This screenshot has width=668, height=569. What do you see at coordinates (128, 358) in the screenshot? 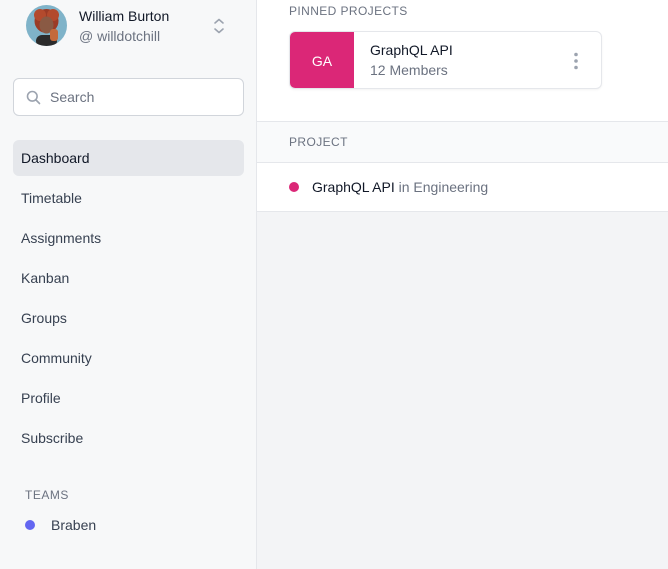
I see `sidebar-item-community: Community` at bounding box center [128, 358].